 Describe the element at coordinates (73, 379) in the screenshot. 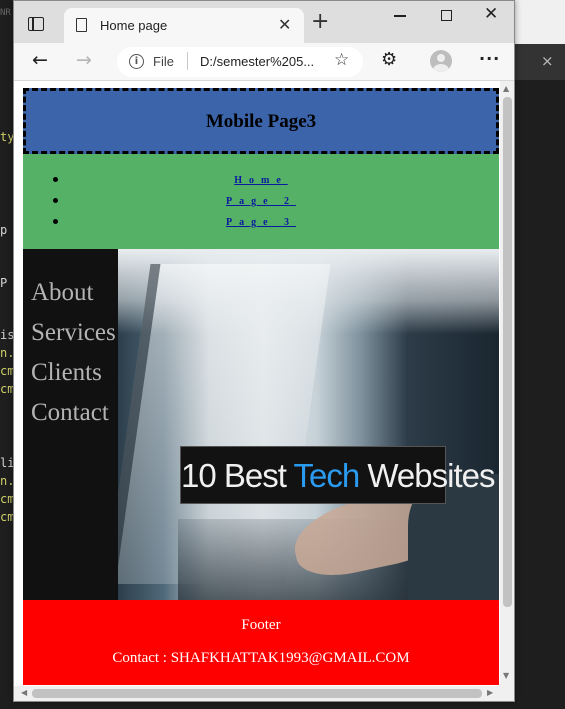

I see `sidebar-item-clients: Clients` at that location.